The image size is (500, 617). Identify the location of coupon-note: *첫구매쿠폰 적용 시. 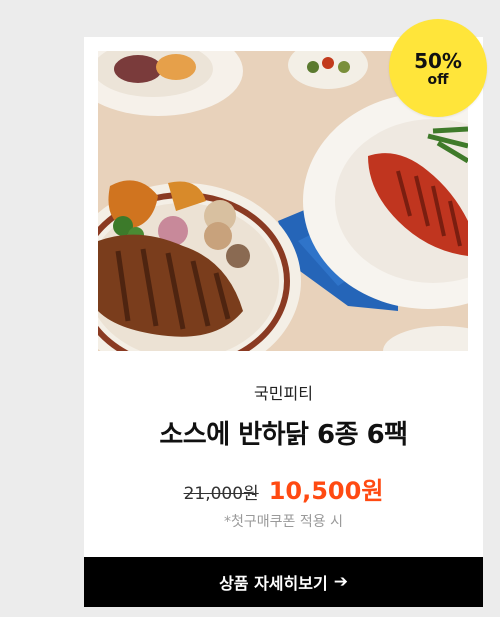
(283, 522).